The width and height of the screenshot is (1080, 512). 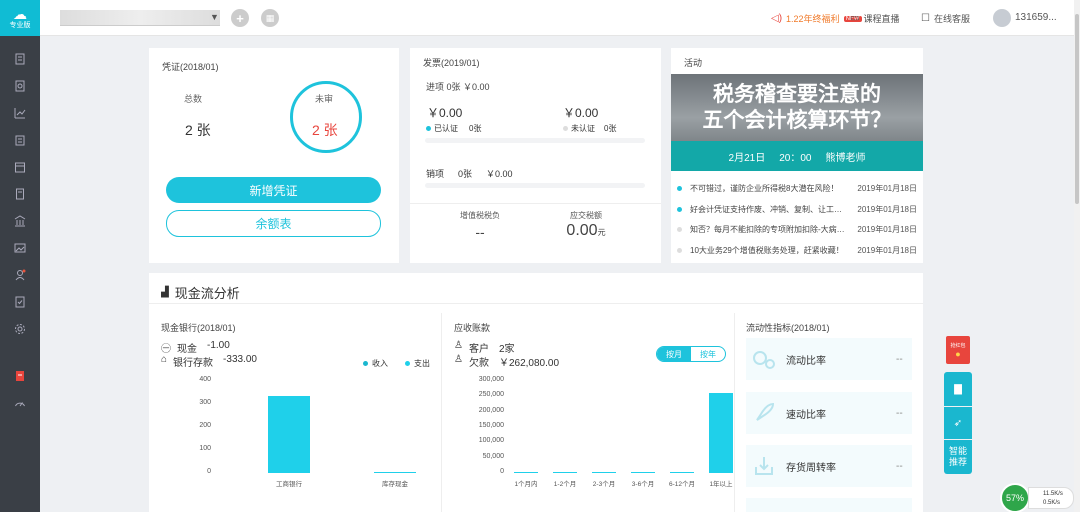 What do you see at coordinates (958, 345) in the screenshot?
I see `red-packet-text: 抢红包` at bounding box center [958, 345].